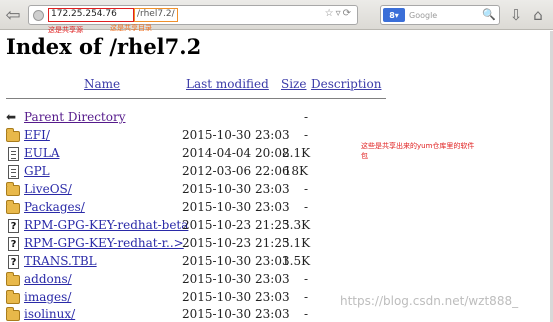 This screenshot has width=553, height=322. Describe the element at coordinates (106, 225) in the screenshot. I see `file-link: RPM-GPG-KEY-redhat-beta` at that location.